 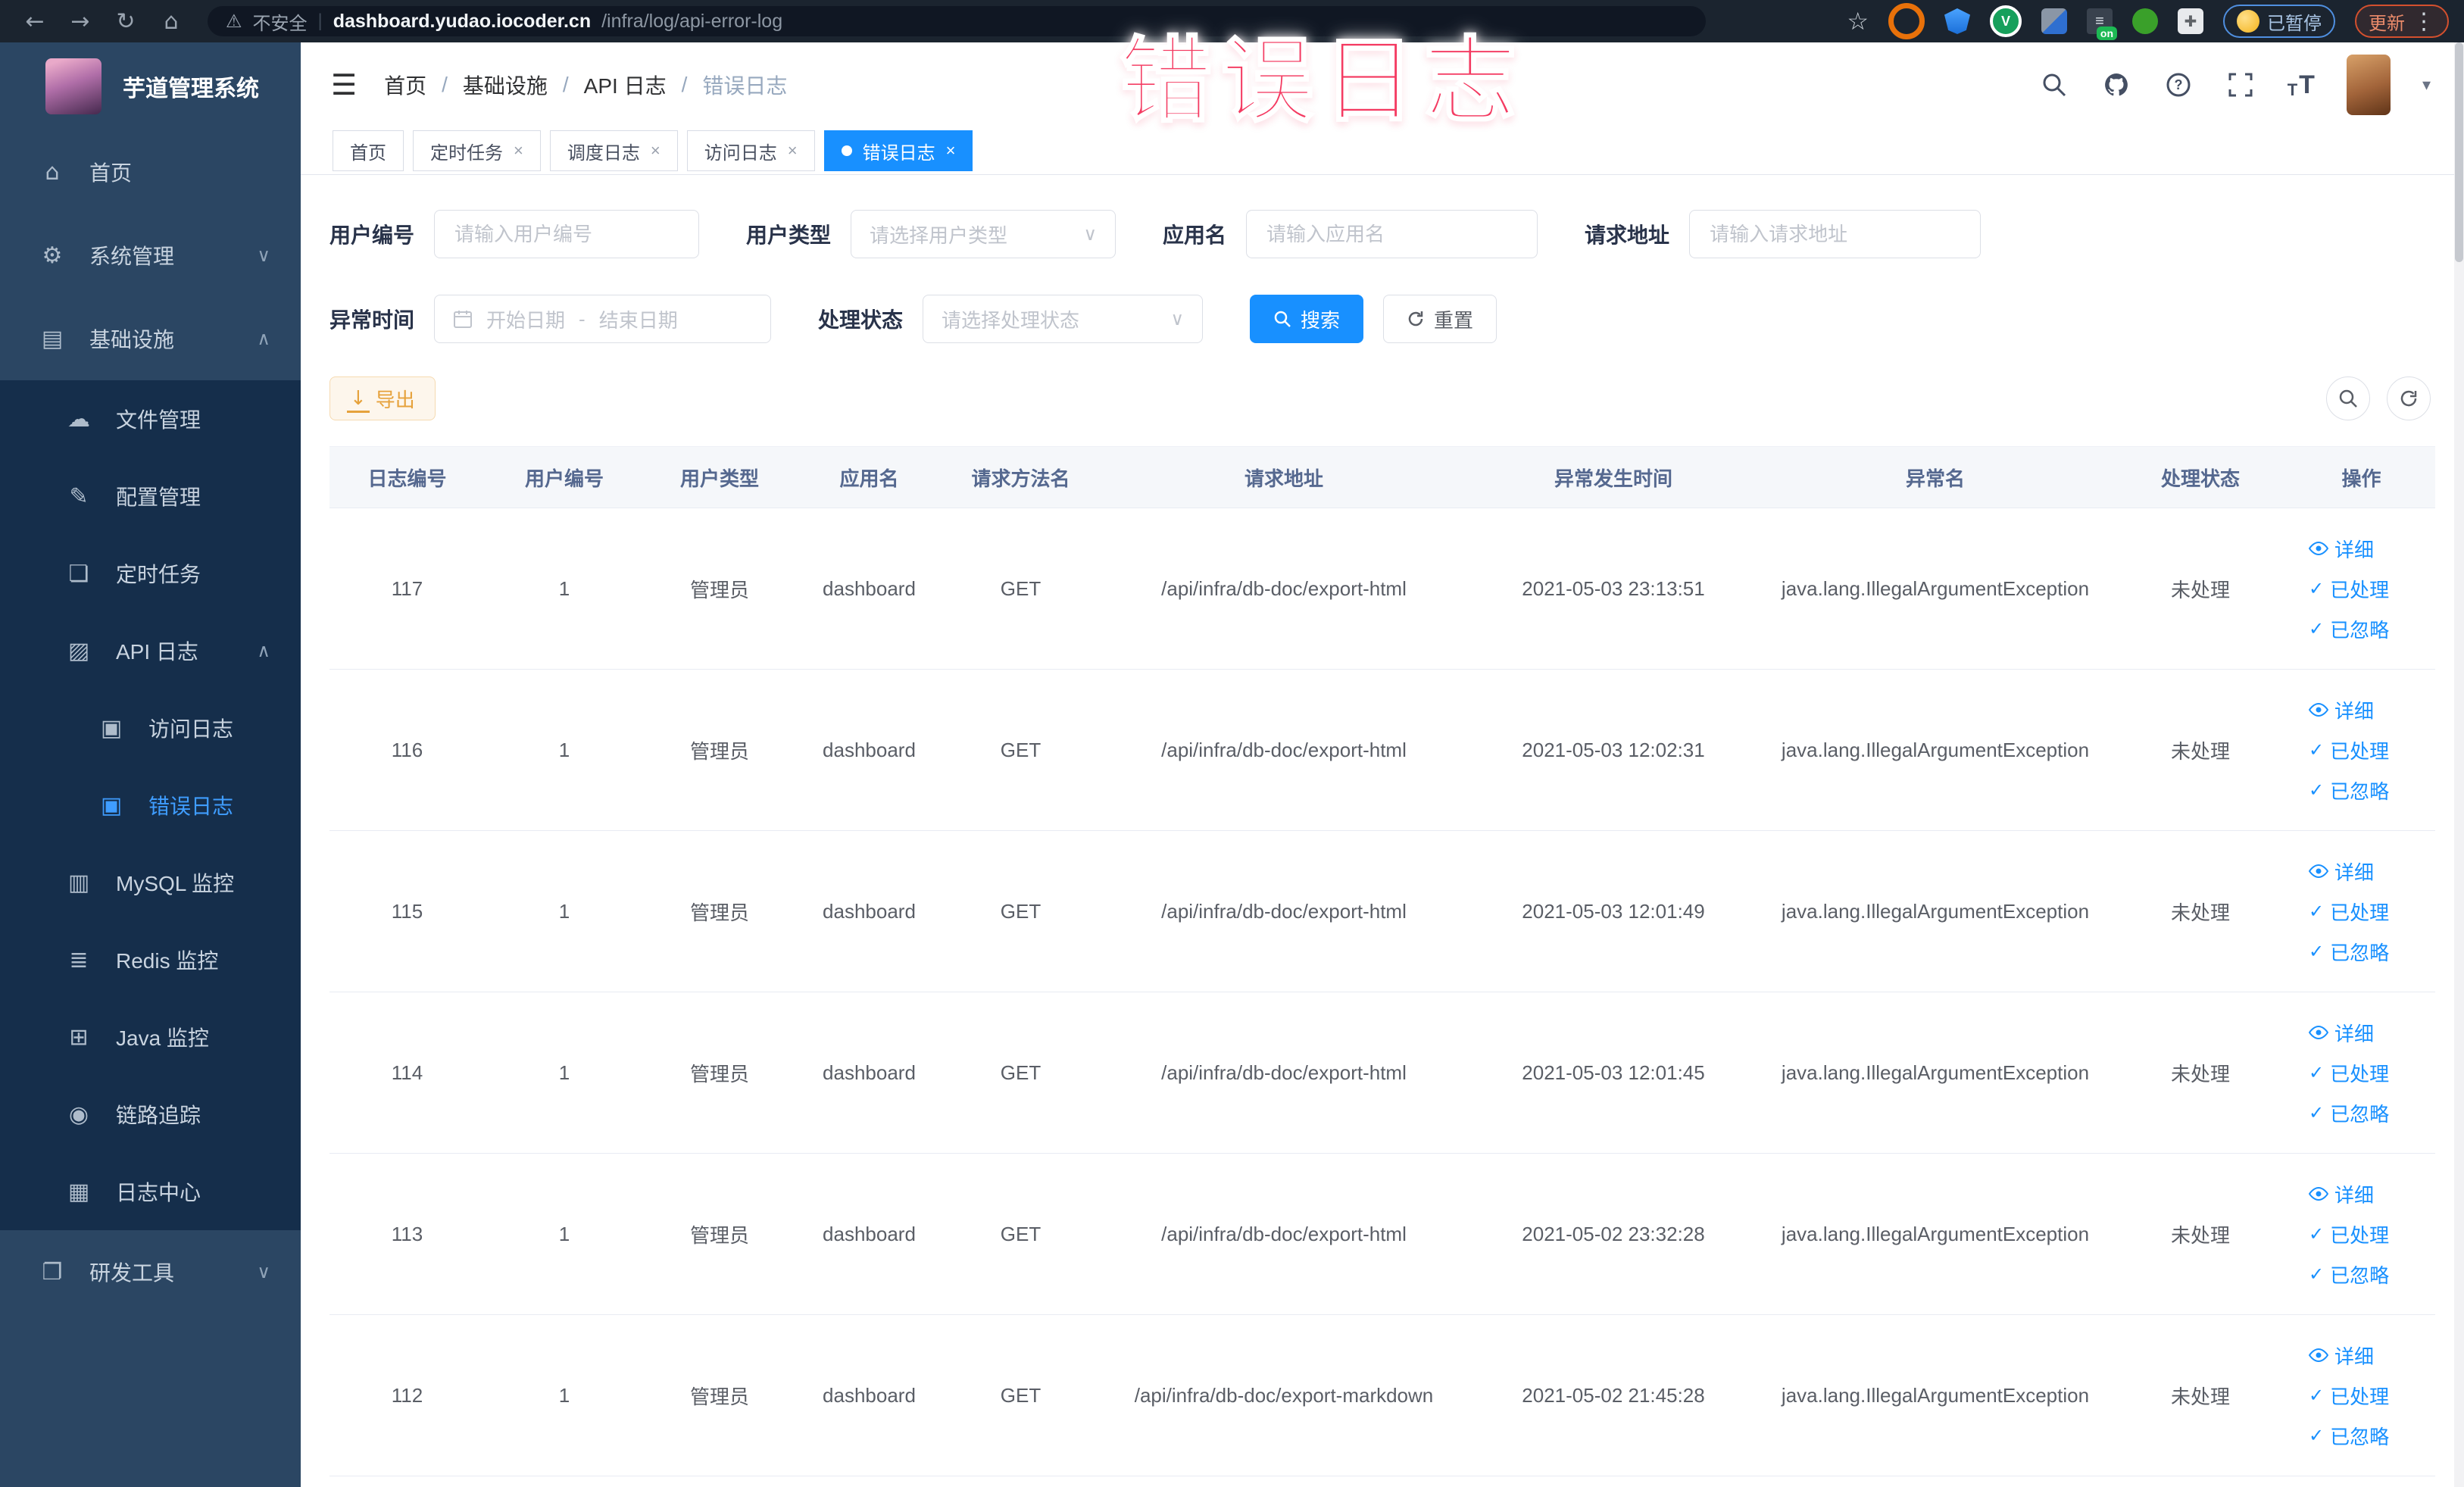 I want to click on breadcrumb-item: 基础设施, so click(x=505, y=85).